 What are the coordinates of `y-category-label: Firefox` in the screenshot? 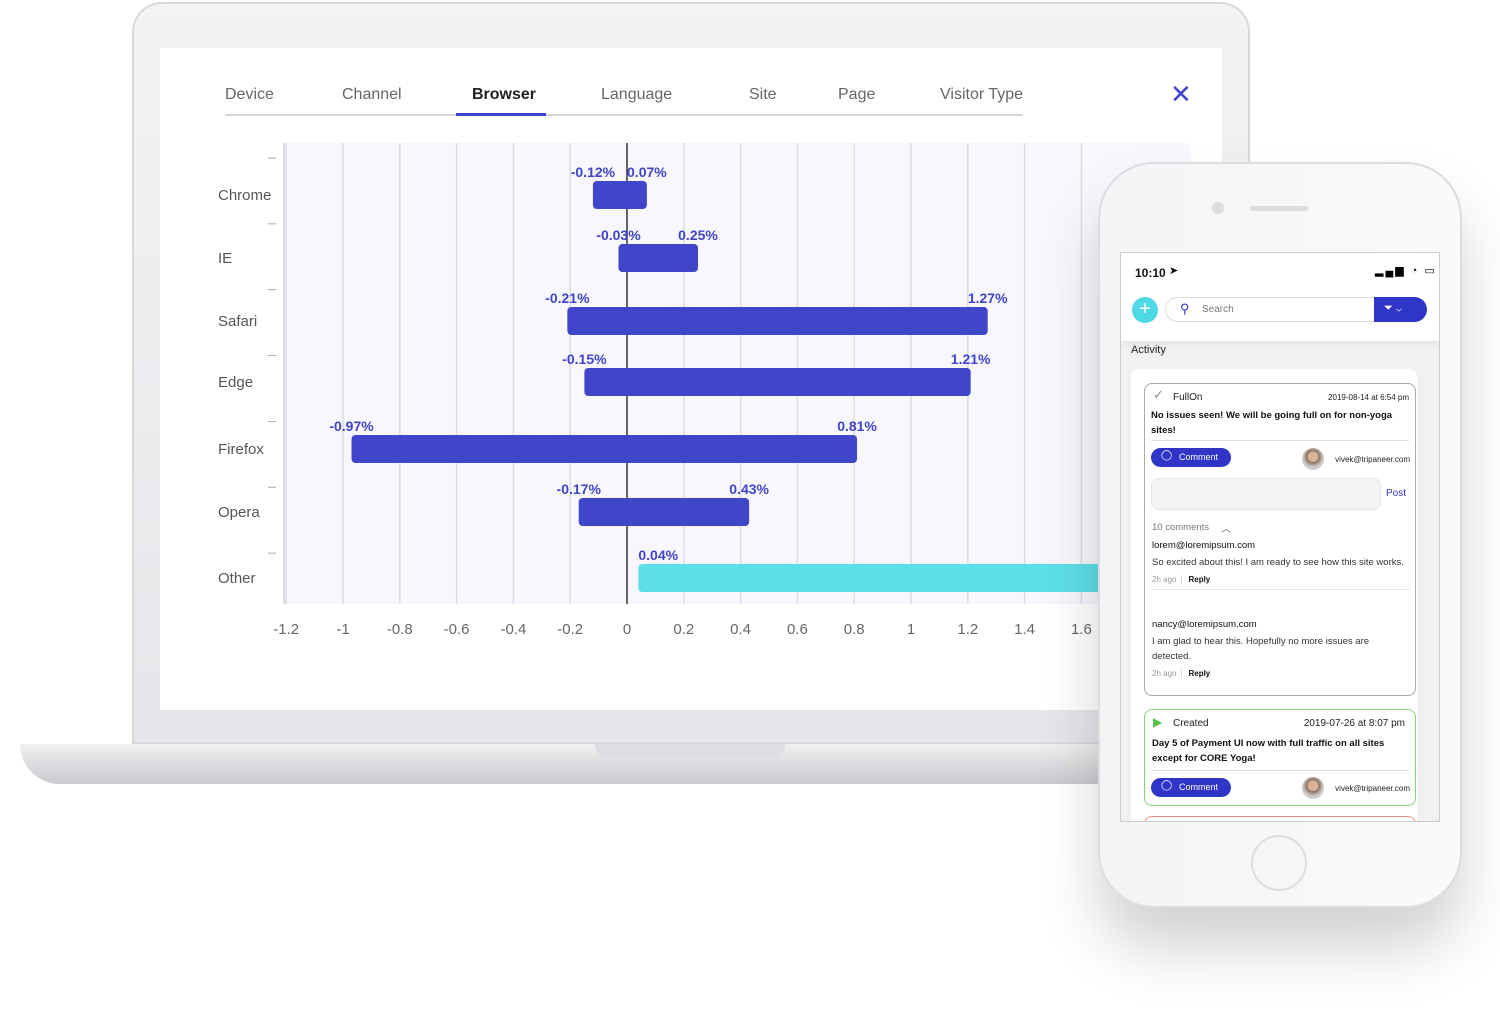 It's located at (241, 449).